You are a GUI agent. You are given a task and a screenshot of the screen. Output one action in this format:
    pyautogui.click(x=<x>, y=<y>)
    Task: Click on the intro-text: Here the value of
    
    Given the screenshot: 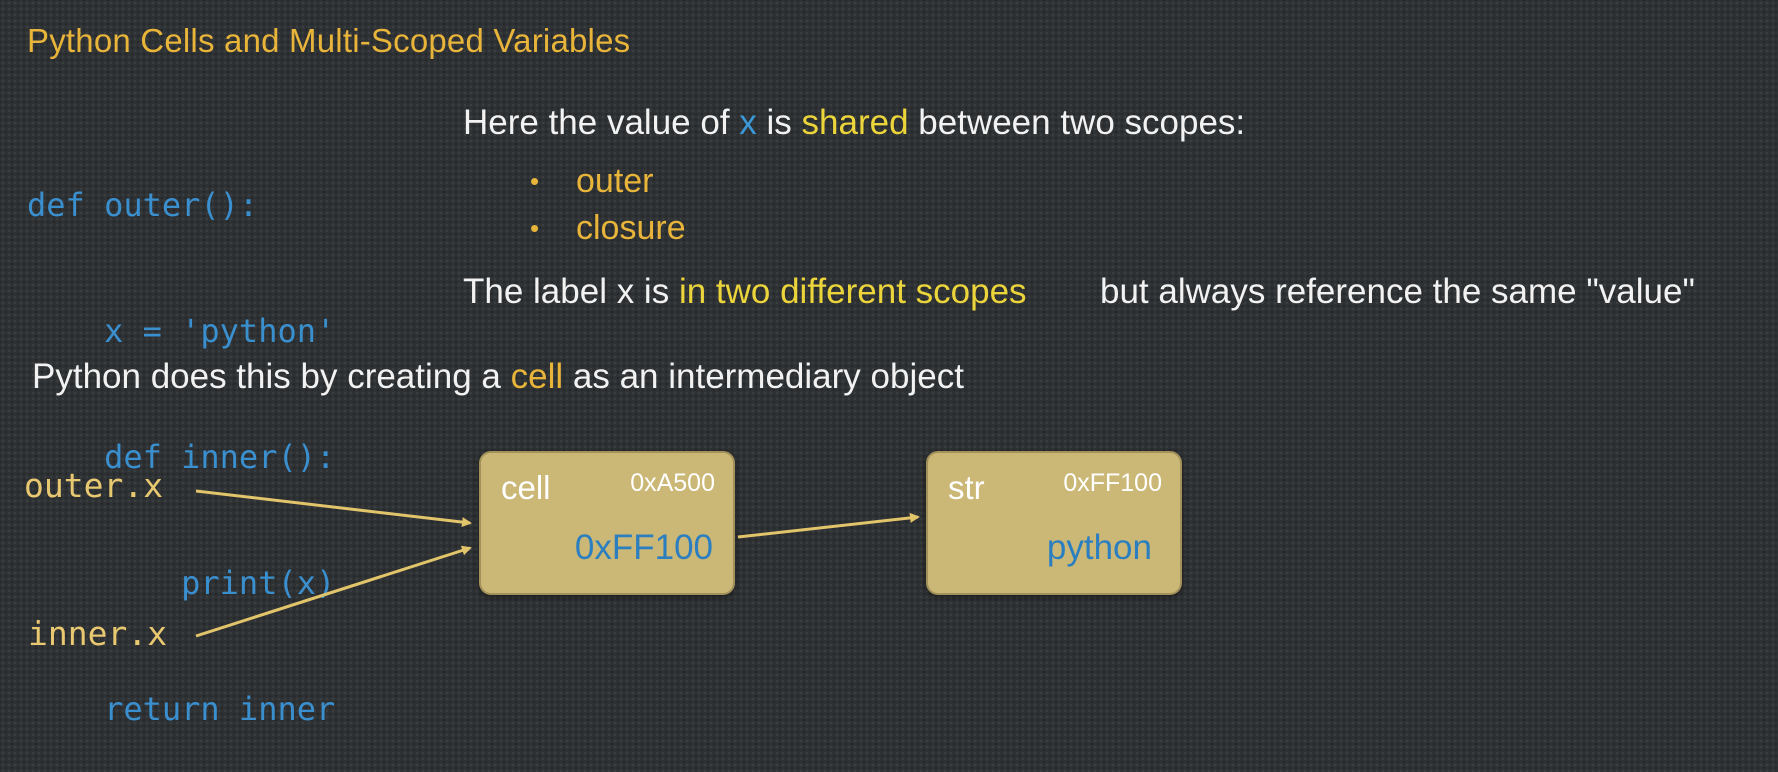 What is the action you would take?
    pyautogui.click(x=601, y=122)
    